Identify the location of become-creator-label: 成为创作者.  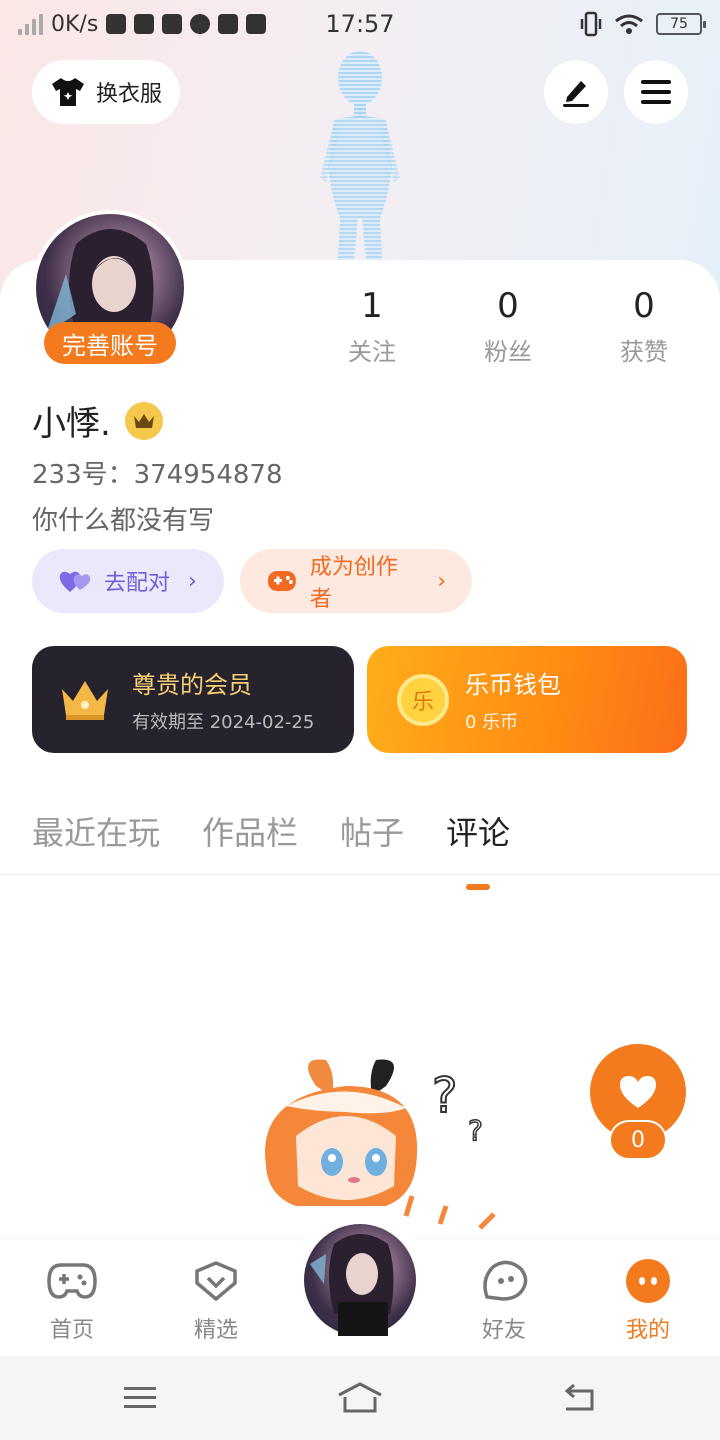
(353, 583).